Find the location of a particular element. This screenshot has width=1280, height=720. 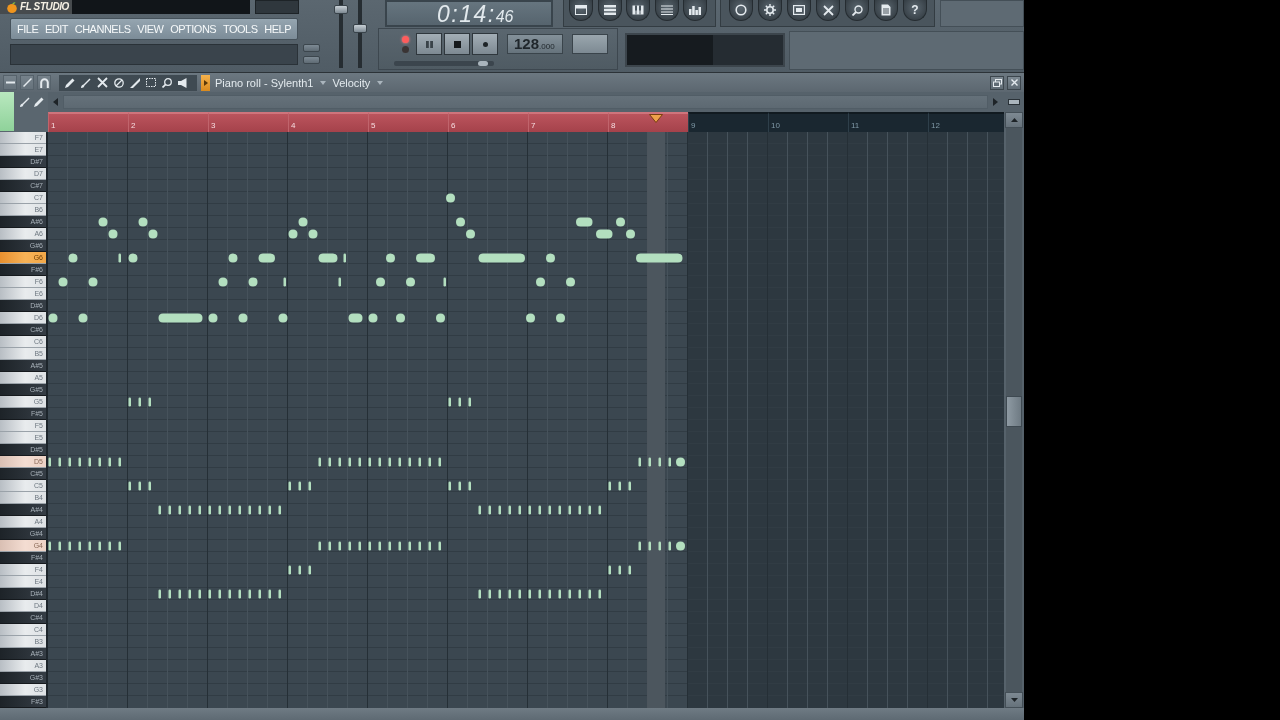

scroll-right-icon is located at coordinates (995, 102).